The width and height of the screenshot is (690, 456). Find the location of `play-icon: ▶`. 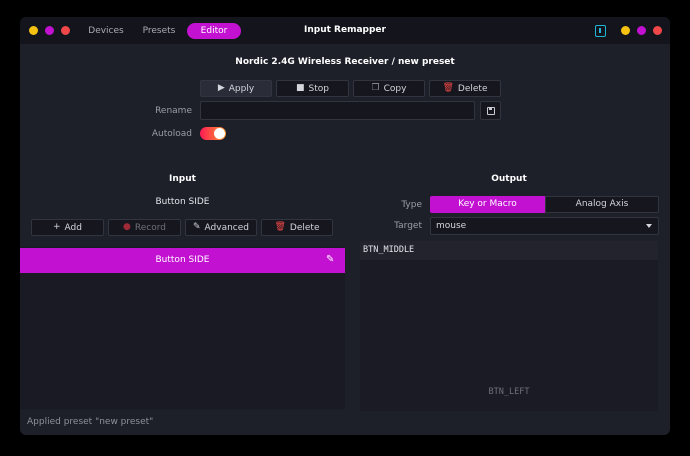

play-icon: ▶ is located at coordinates (221, 88).